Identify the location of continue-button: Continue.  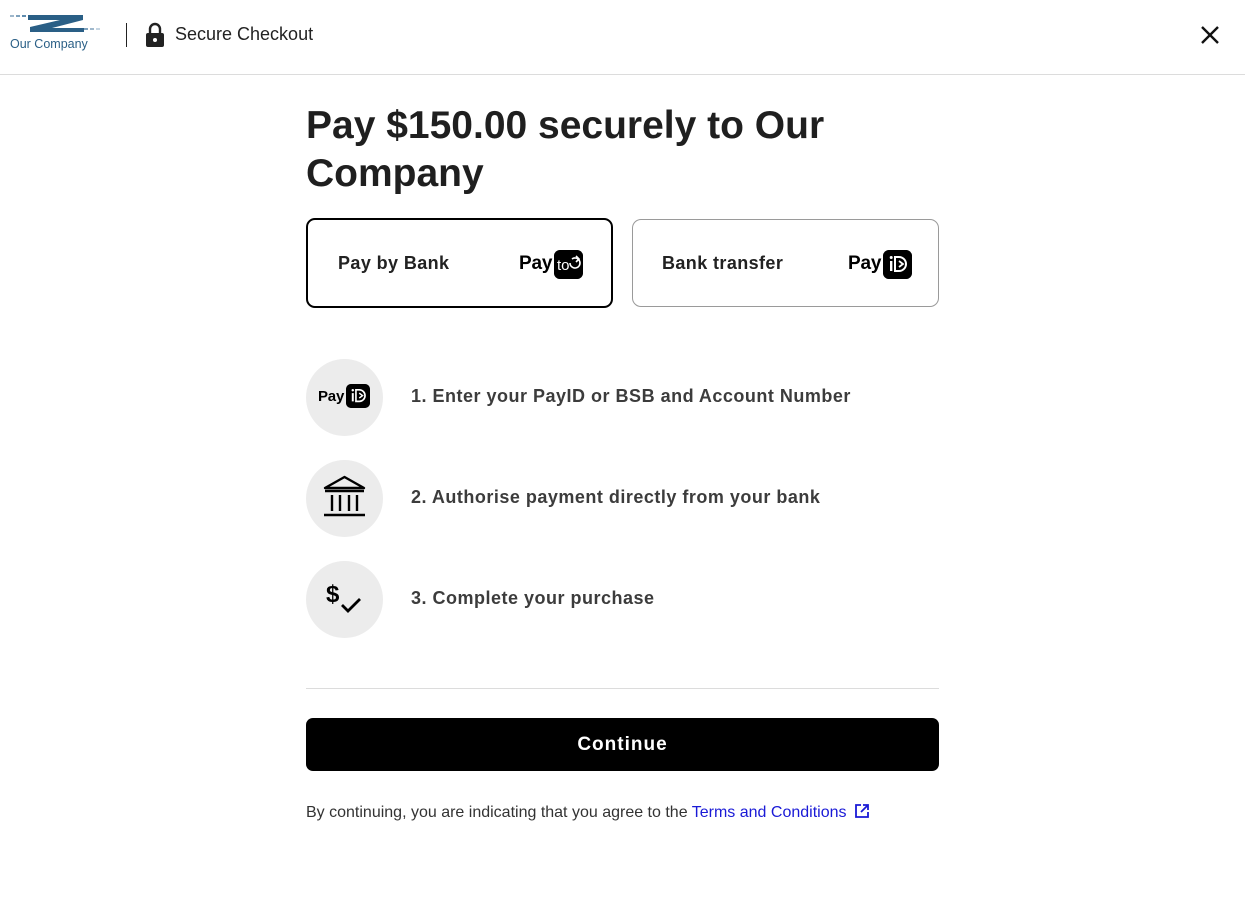
(622, 744).